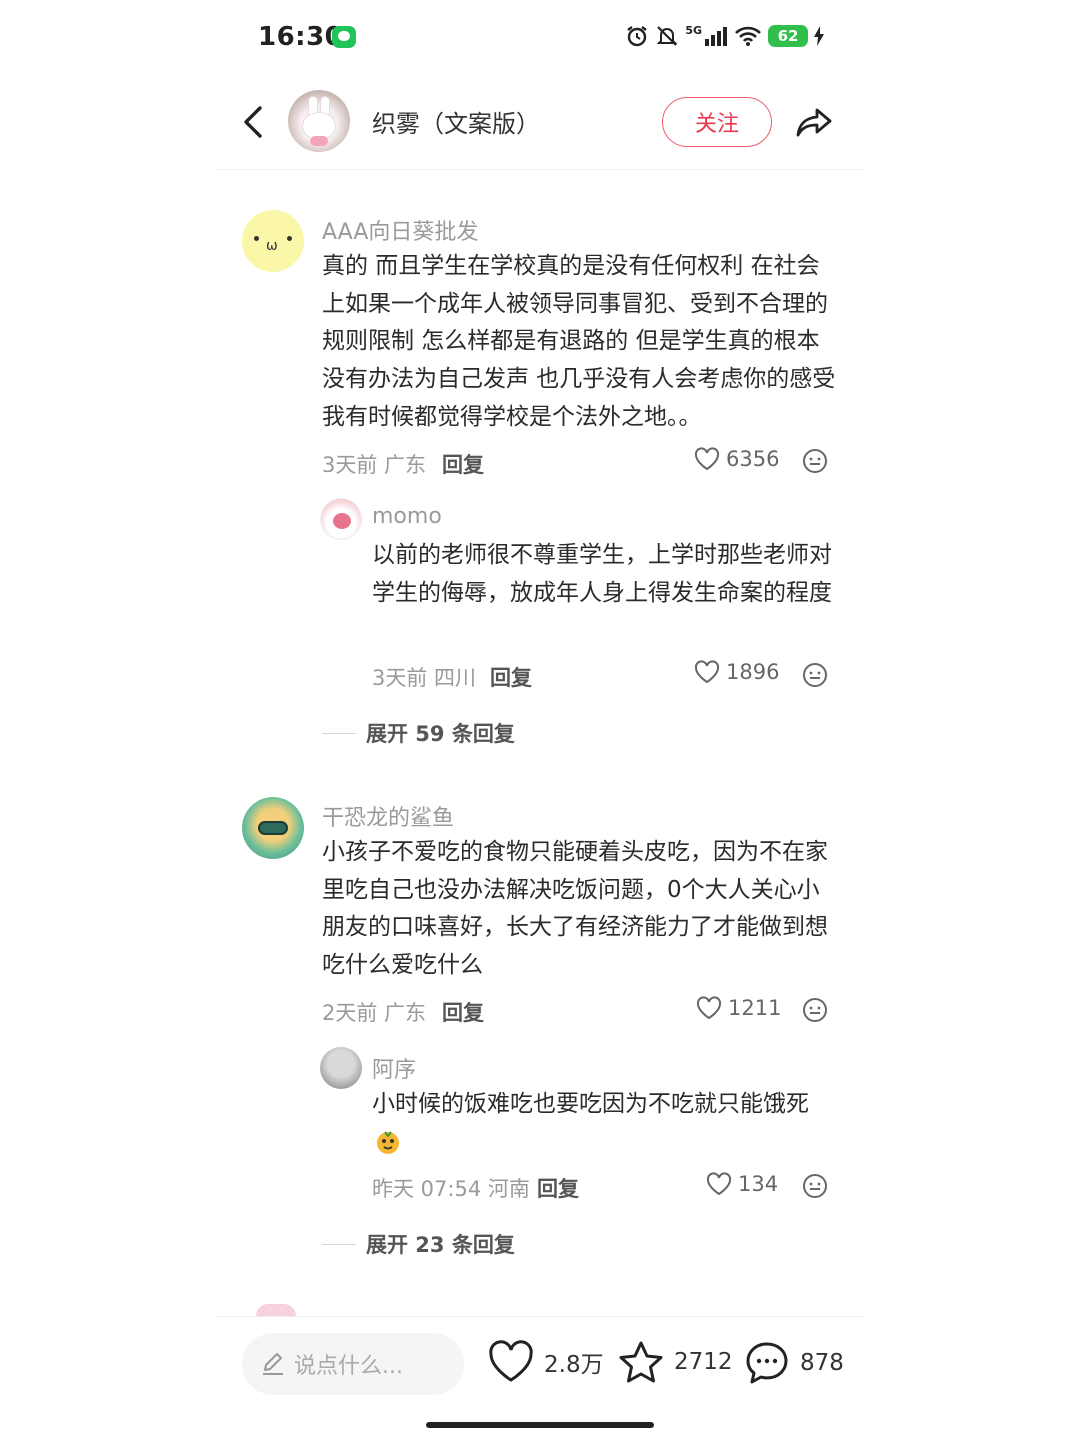  What do you see at coordinates (319, 121) in the screenshot?
I see `author-avatar` at bounding box center [319, 121].